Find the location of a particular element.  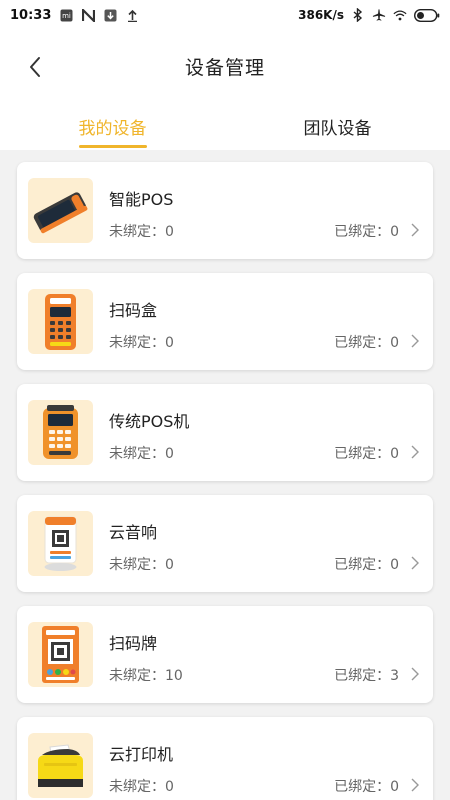

svg-text: mi is located at coordinates (66, 16).